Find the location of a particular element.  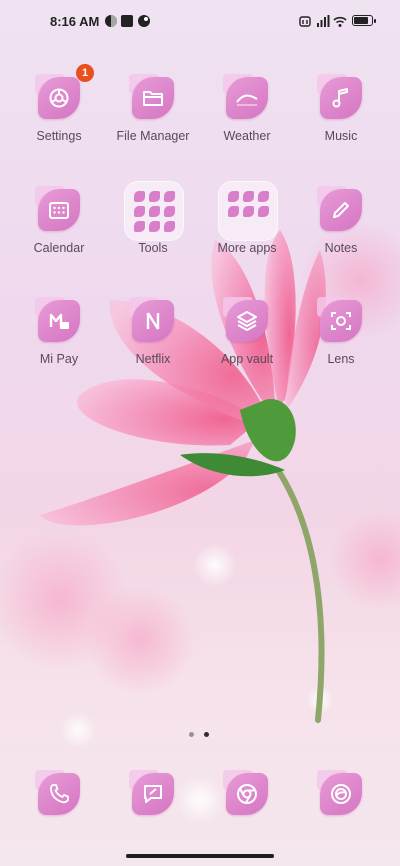

dock-browser-app is located at coordinates (339, 792).